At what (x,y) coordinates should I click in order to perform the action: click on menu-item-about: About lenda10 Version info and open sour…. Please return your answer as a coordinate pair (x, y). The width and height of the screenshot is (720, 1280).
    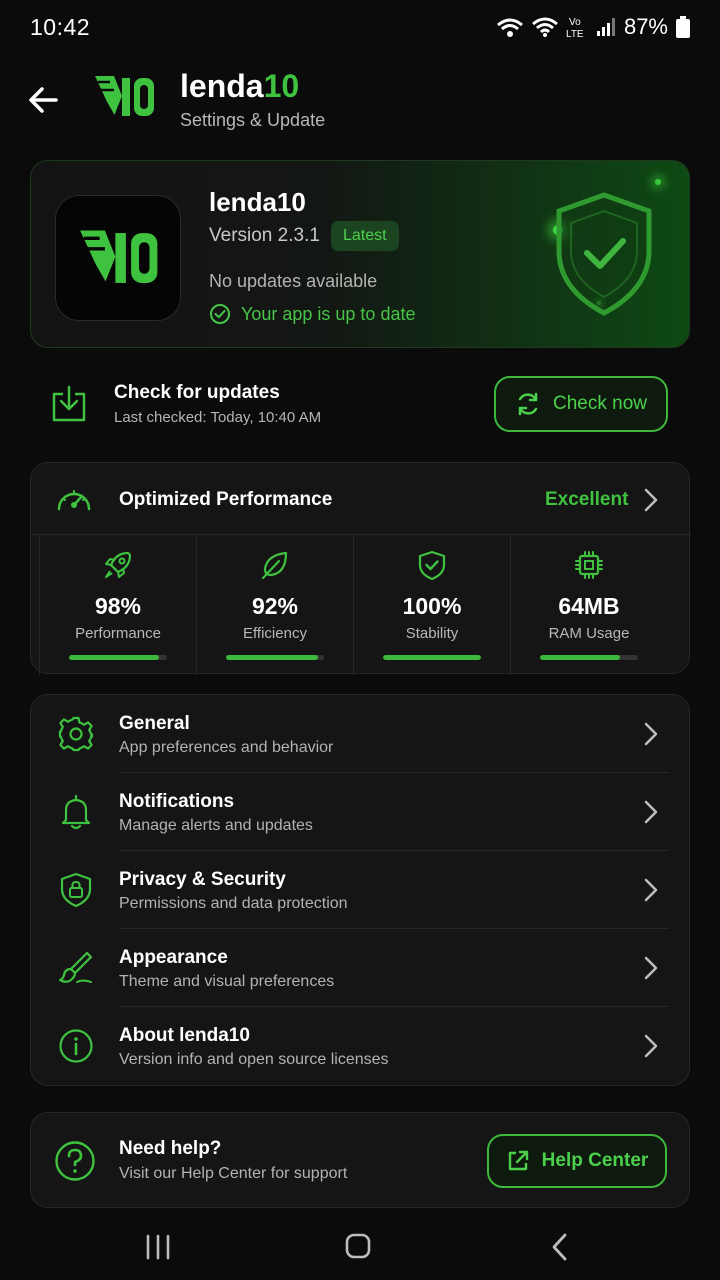
    Looking at the image, I should click on (361, 1046).